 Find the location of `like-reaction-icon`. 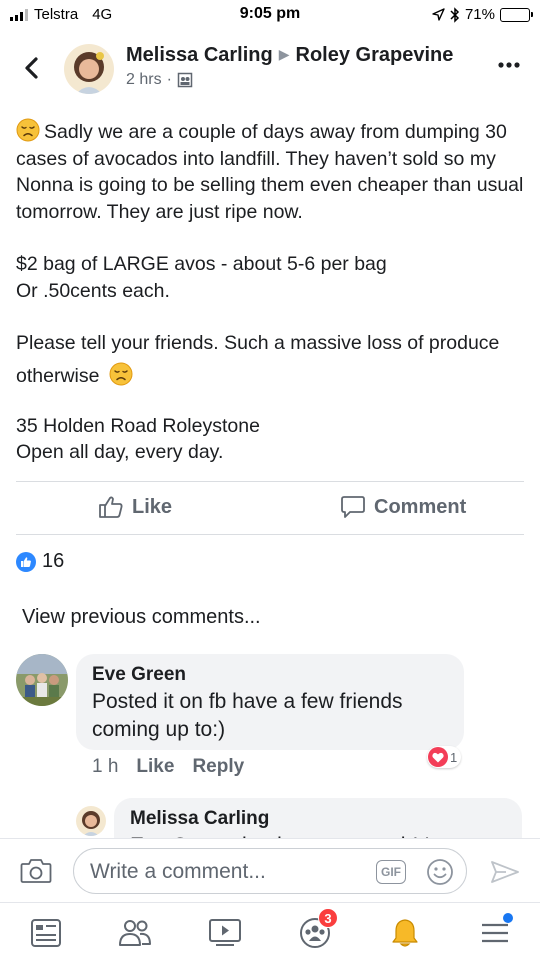

like-reaction-icon is located at coordinates (26, 561).